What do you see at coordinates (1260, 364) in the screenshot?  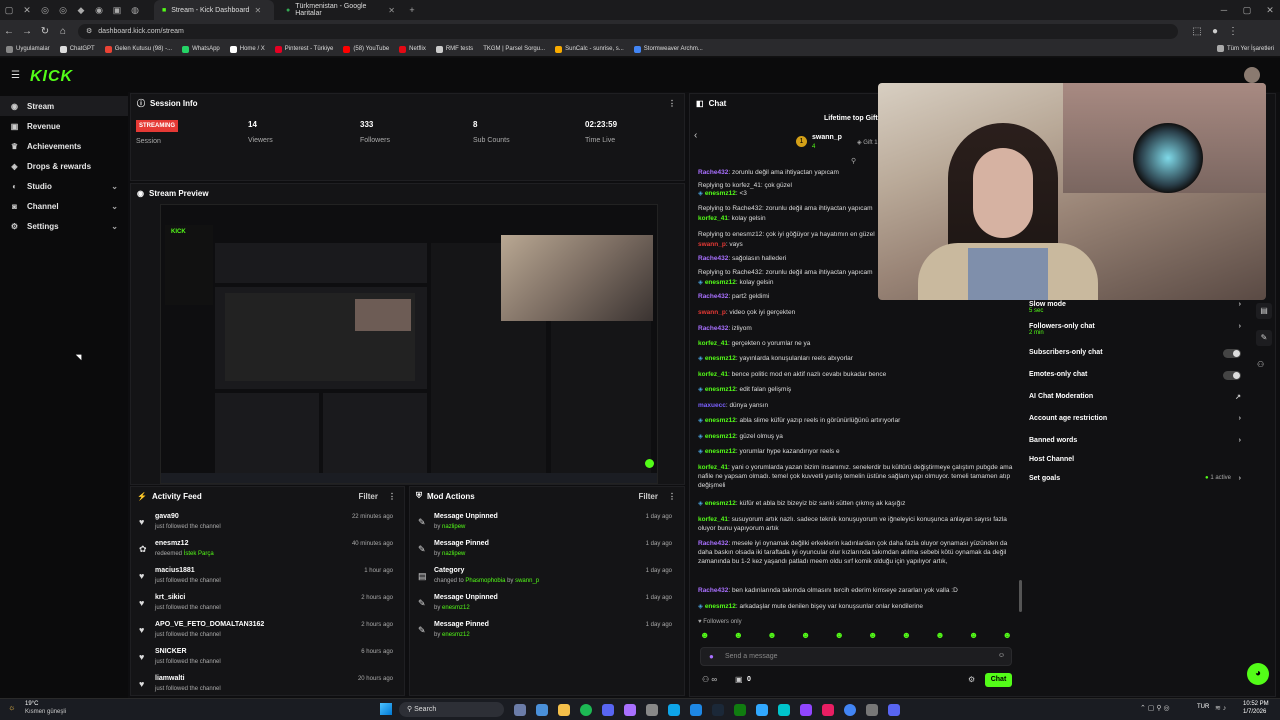 I see `people-icon: ⚇` at bounding box center [1260, 364].